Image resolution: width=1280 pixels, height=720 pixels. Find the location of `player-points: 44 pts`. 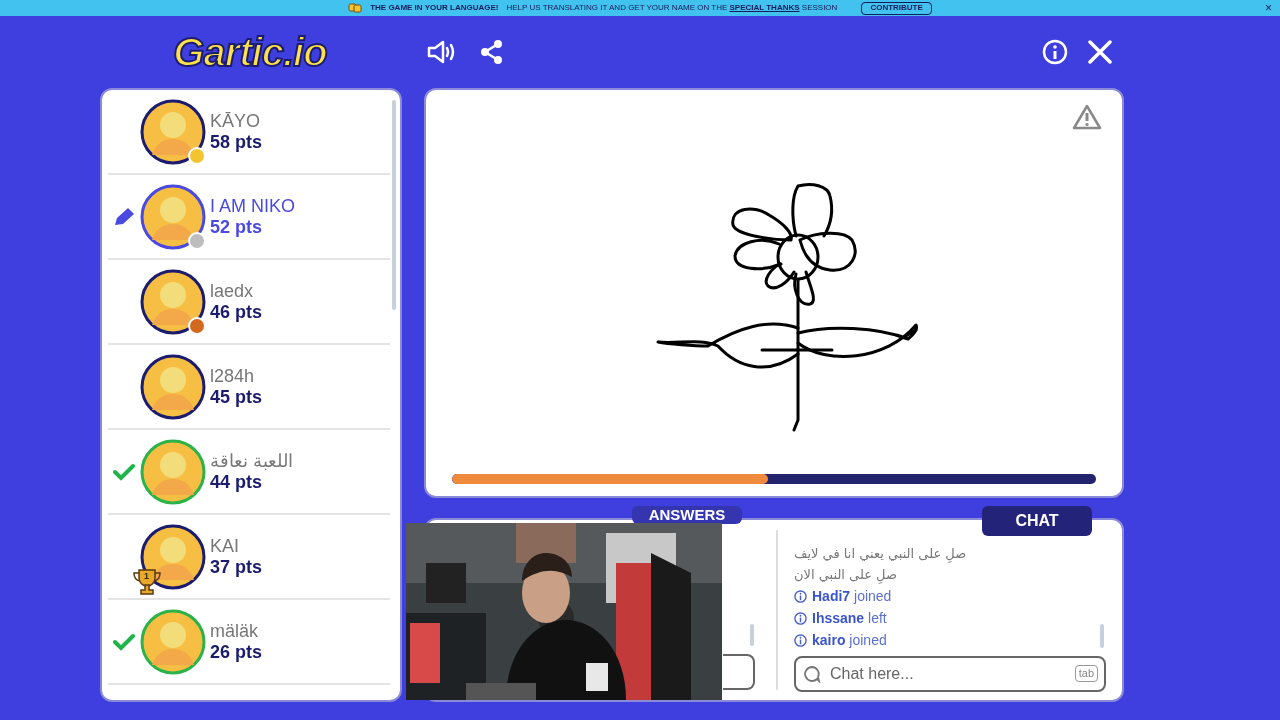

player-points: 44 pts is located at coordinates (237, 481).